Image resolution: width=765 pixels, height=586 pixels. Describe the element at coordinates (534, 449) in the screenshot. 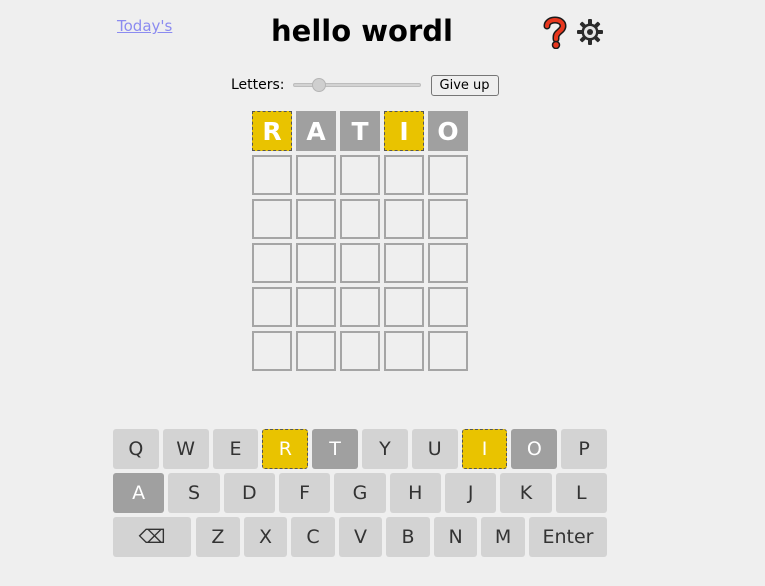

I see `key-o: O` at that location.